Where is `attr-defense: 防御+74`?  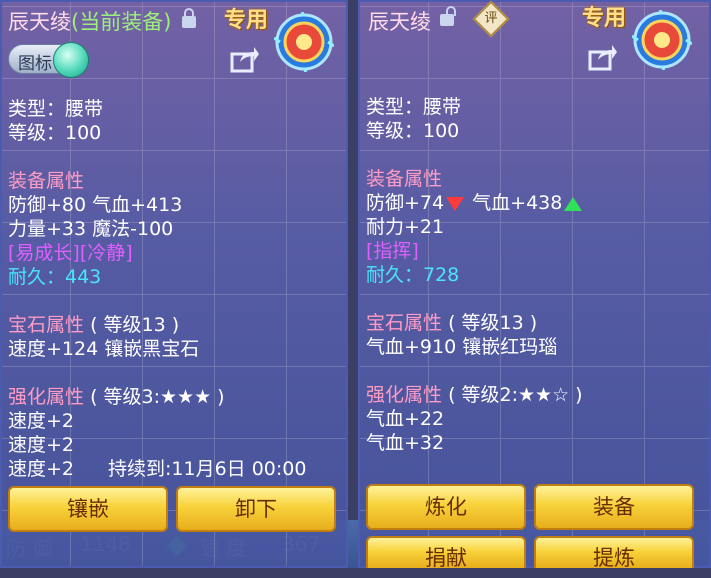
attr-defense: 防御+74 is located at coordinates (405, 203).